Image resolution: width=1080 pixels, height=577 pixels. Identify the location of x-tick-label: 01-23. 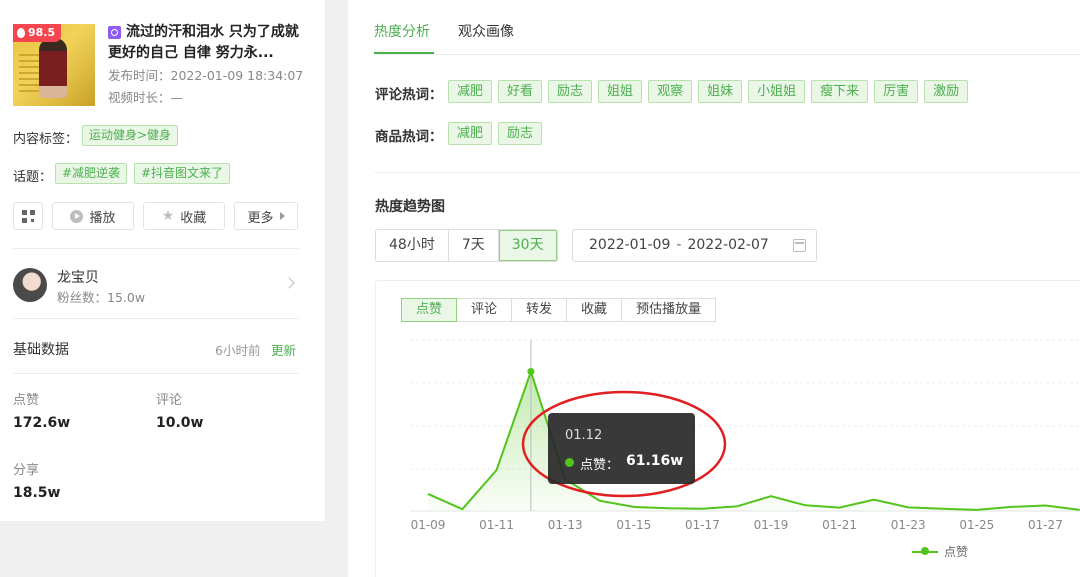
(908, 525).